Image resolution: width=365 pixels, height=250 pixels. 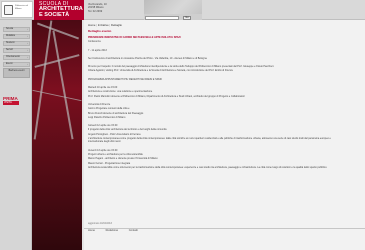 What do you see at coordinates (10, 29) in the screenshot?
I see `sidebar-item-label: Scuola` at bounding box center [10, 29].